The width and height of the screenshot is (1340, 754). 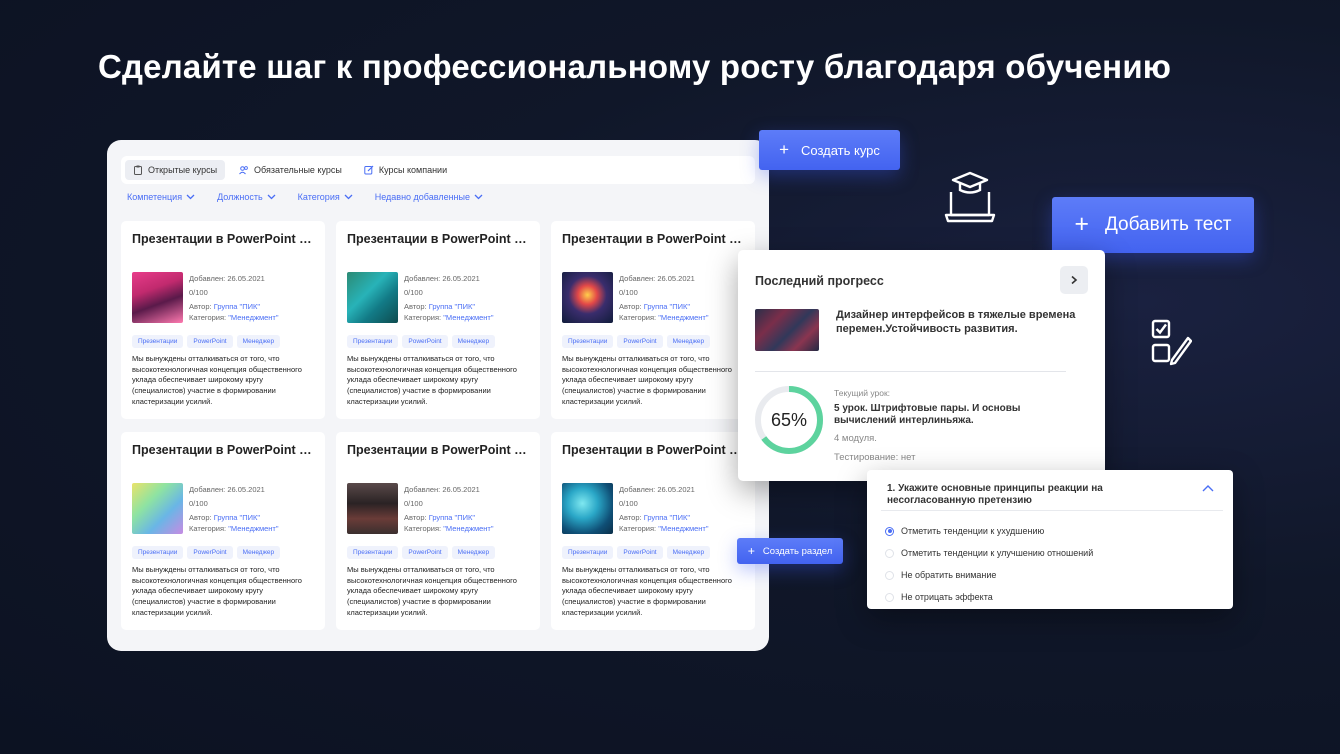 I want to click on filter-competence: Компетенция, so click(x=161, y=197).